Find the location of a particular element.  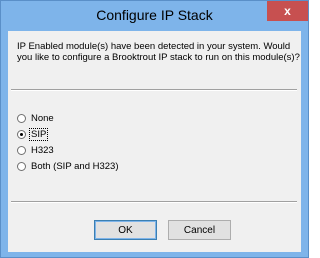

title-bar: Configure IP Stack x is located at coordinates (154, 16).